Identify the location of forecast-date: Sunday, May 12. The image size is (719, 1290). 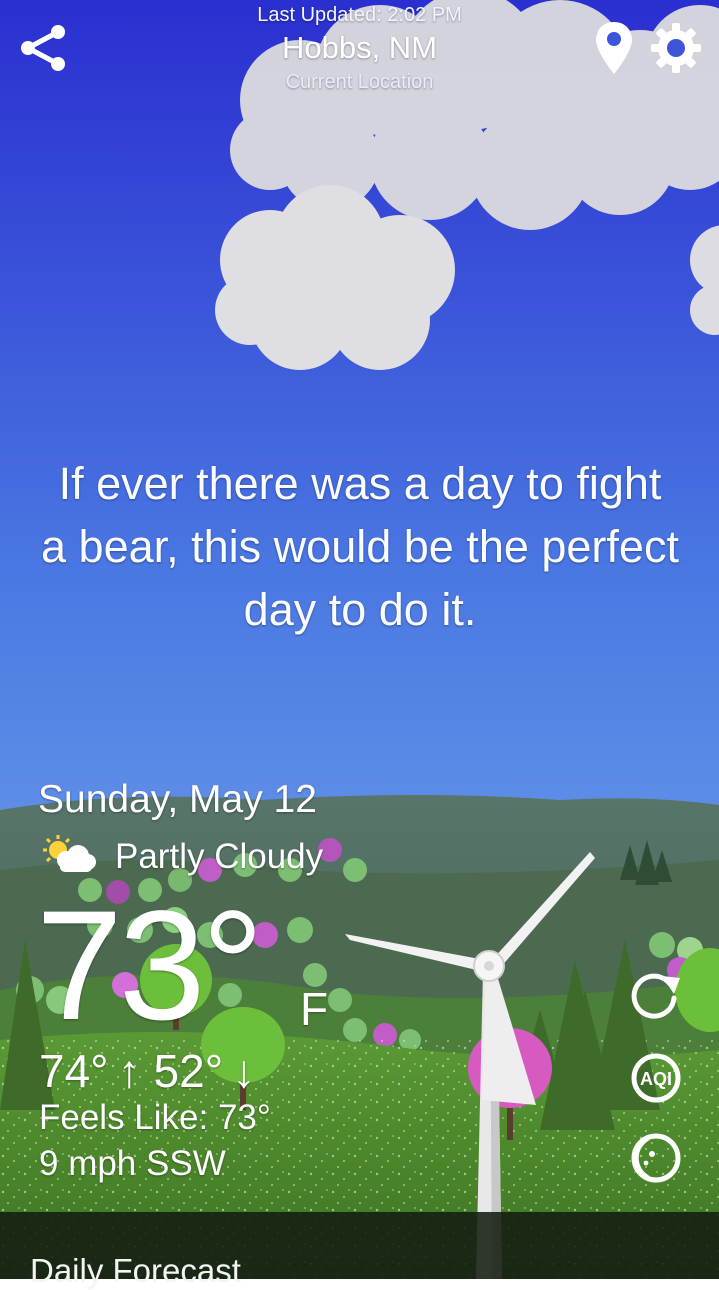
(177, 799).